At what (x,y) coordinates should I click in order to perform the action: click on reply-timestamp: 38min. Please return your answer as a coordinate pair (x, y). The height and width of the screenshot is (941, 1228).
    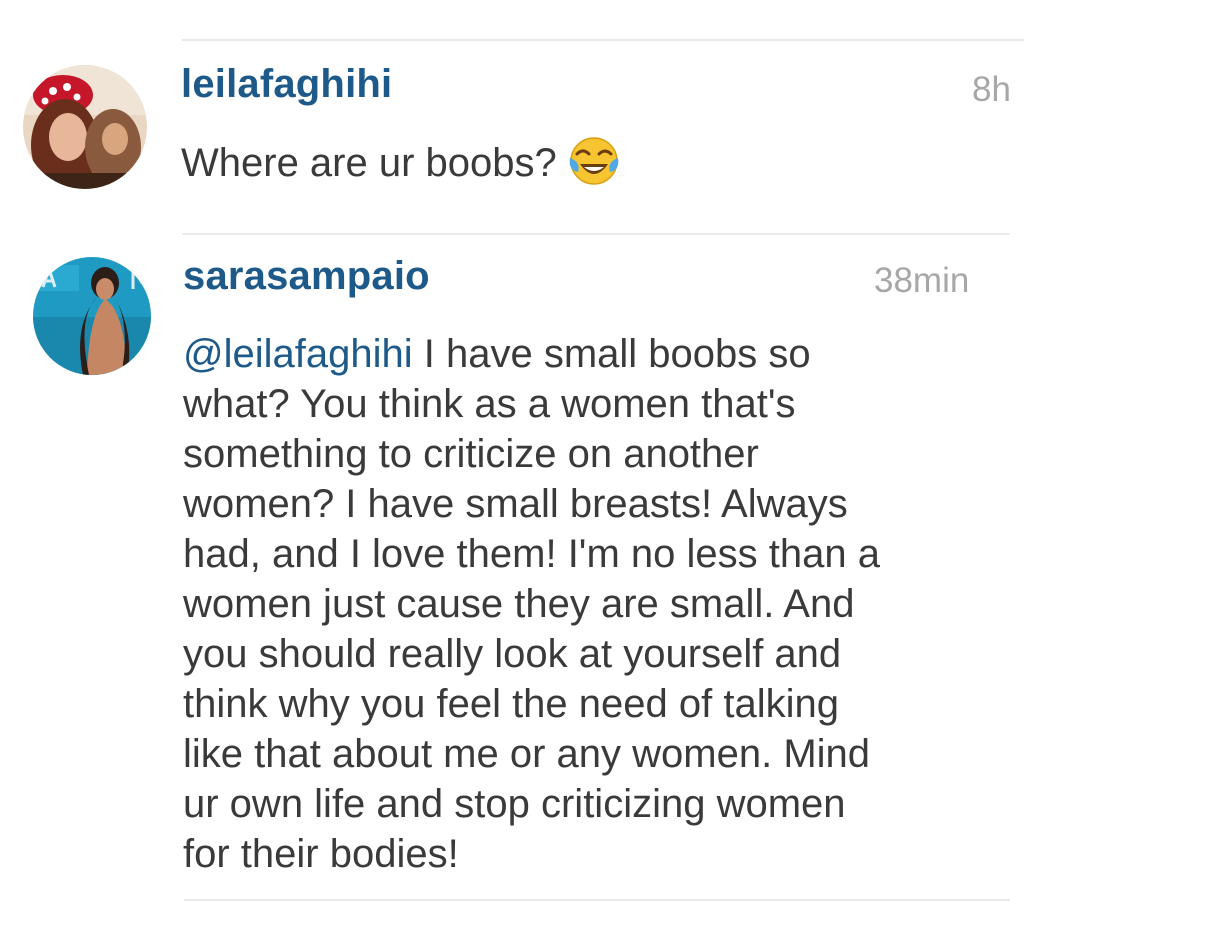
    Looking at the image, I should click on (922, 280).